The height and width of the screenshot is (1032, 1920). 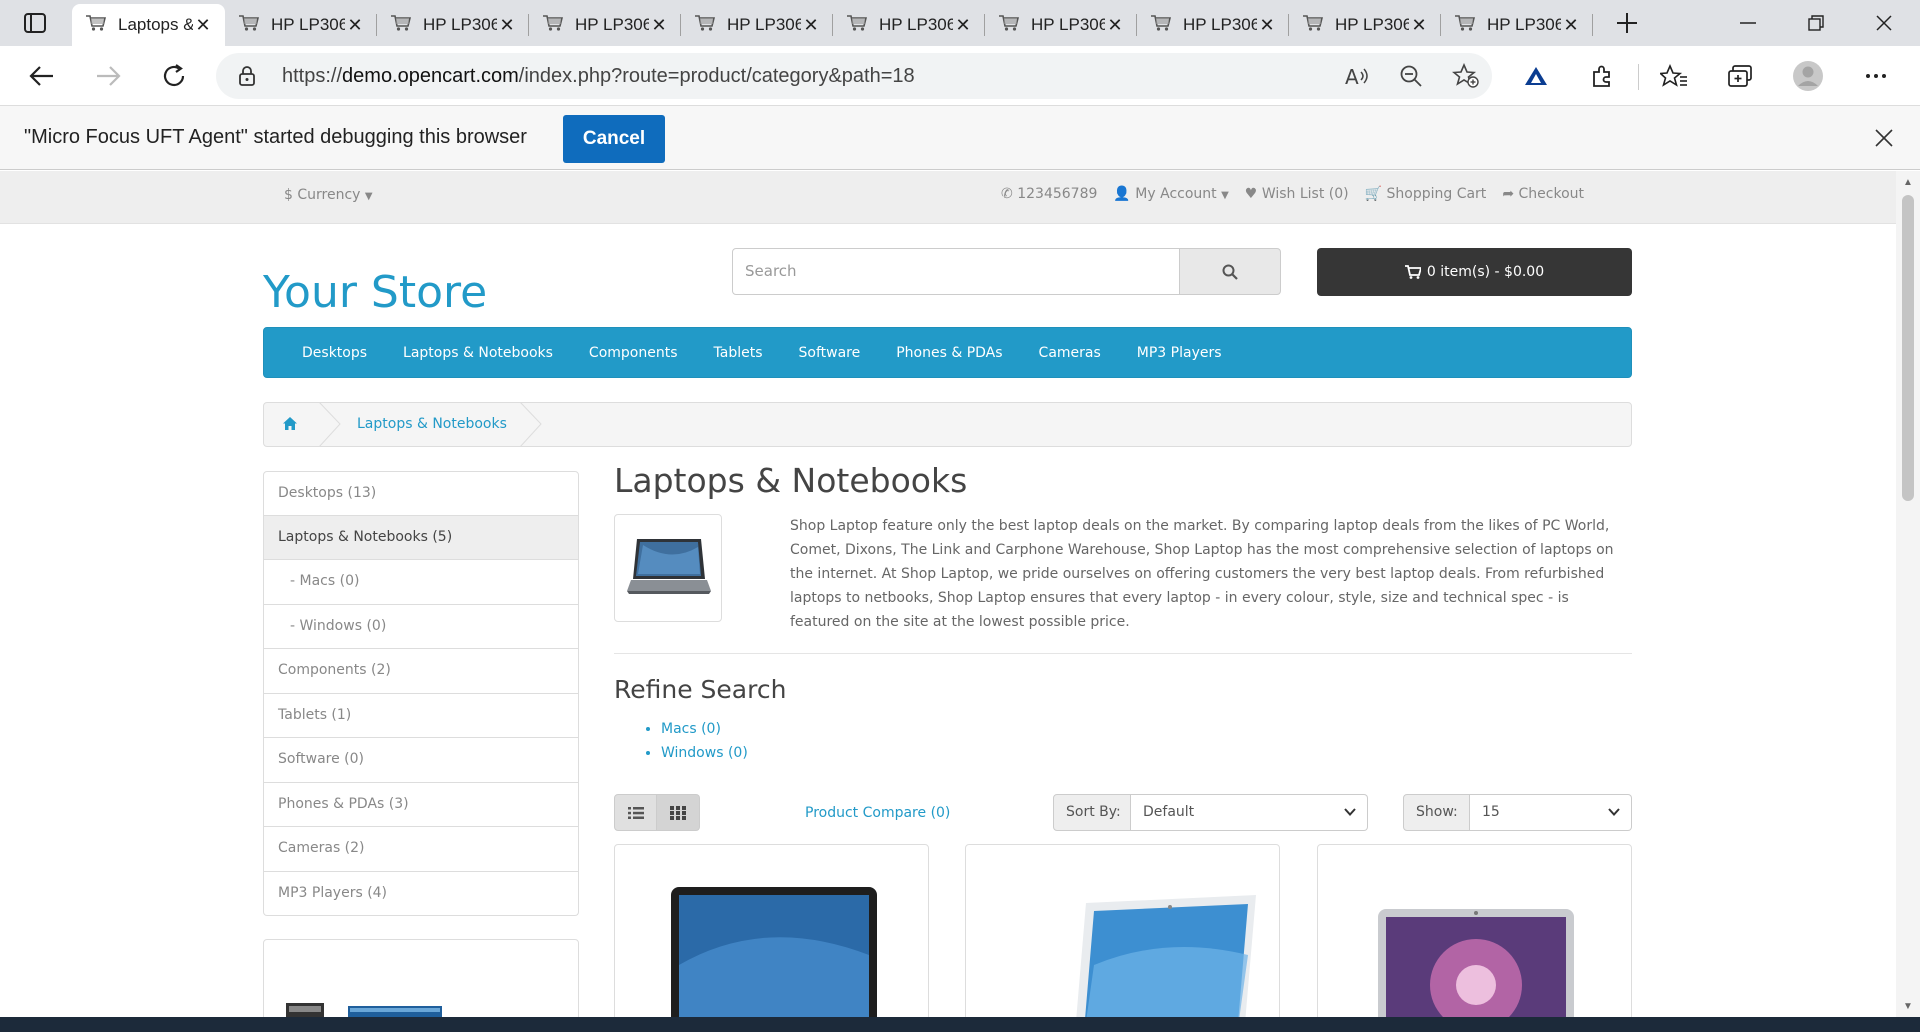 What do you see at coordinates (1674, 76) in the screenshot?
I see `favorites-icon` at bounding box center [1674, 76].